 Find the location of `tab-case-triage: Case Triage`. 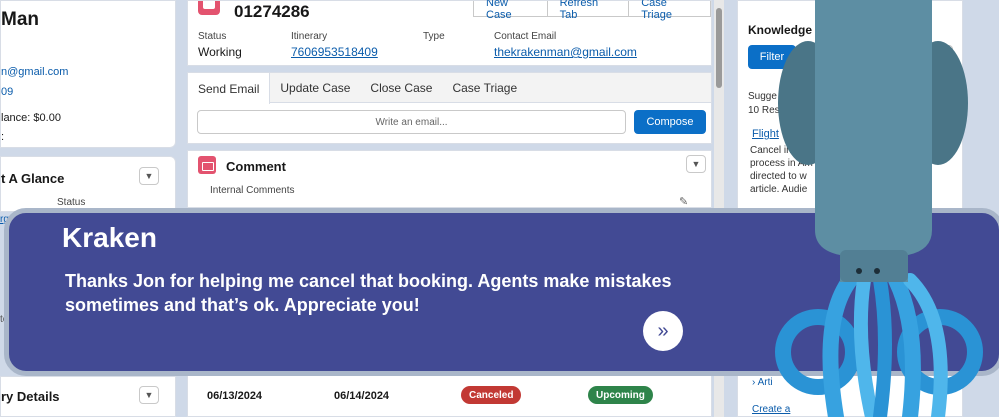

tab-case-triage: Case Triage is located at coordinates (484, 87).